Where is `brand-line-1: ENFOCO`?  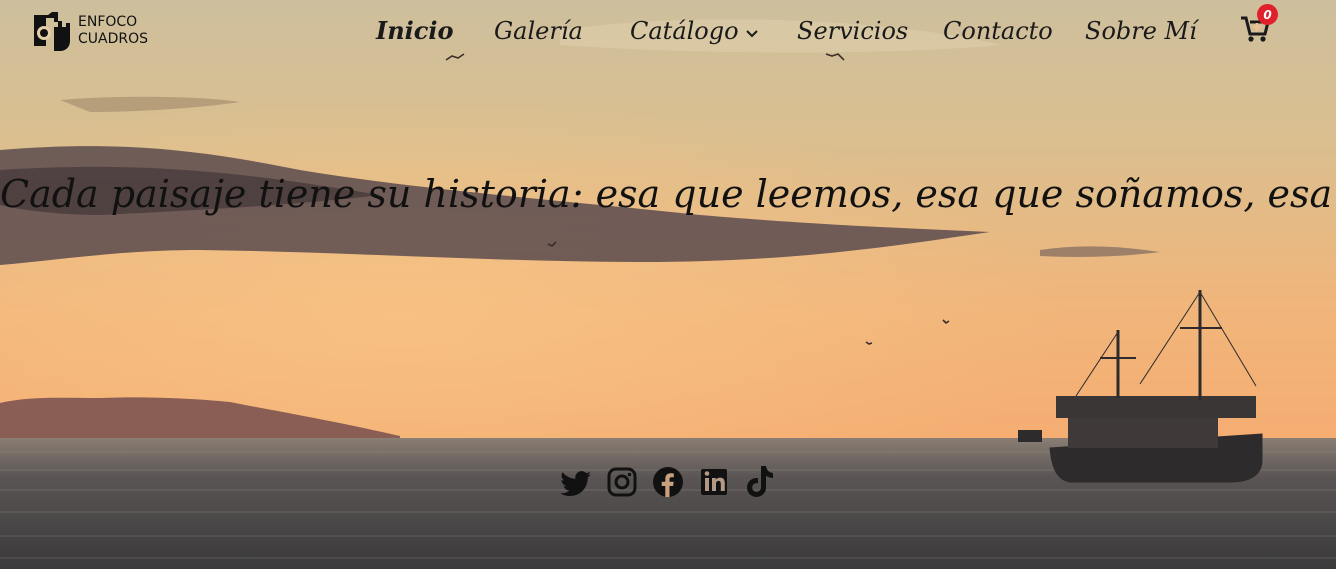 brand-line-1: ENFOCO is located at coordinates (108, 22).